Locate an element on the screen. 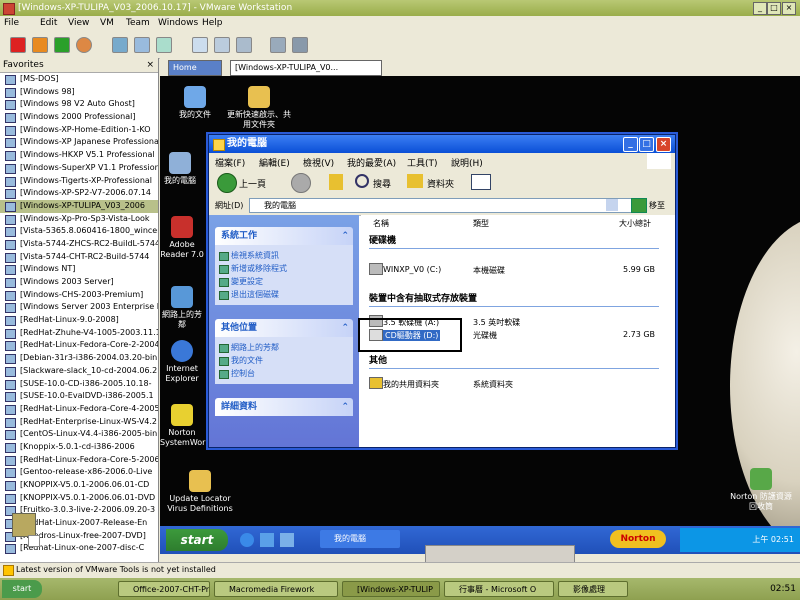 The width and height of the screenshot is (800, 600). desktop-icon-my-computer: 我的電腦 is located at coordinates (180, 169).